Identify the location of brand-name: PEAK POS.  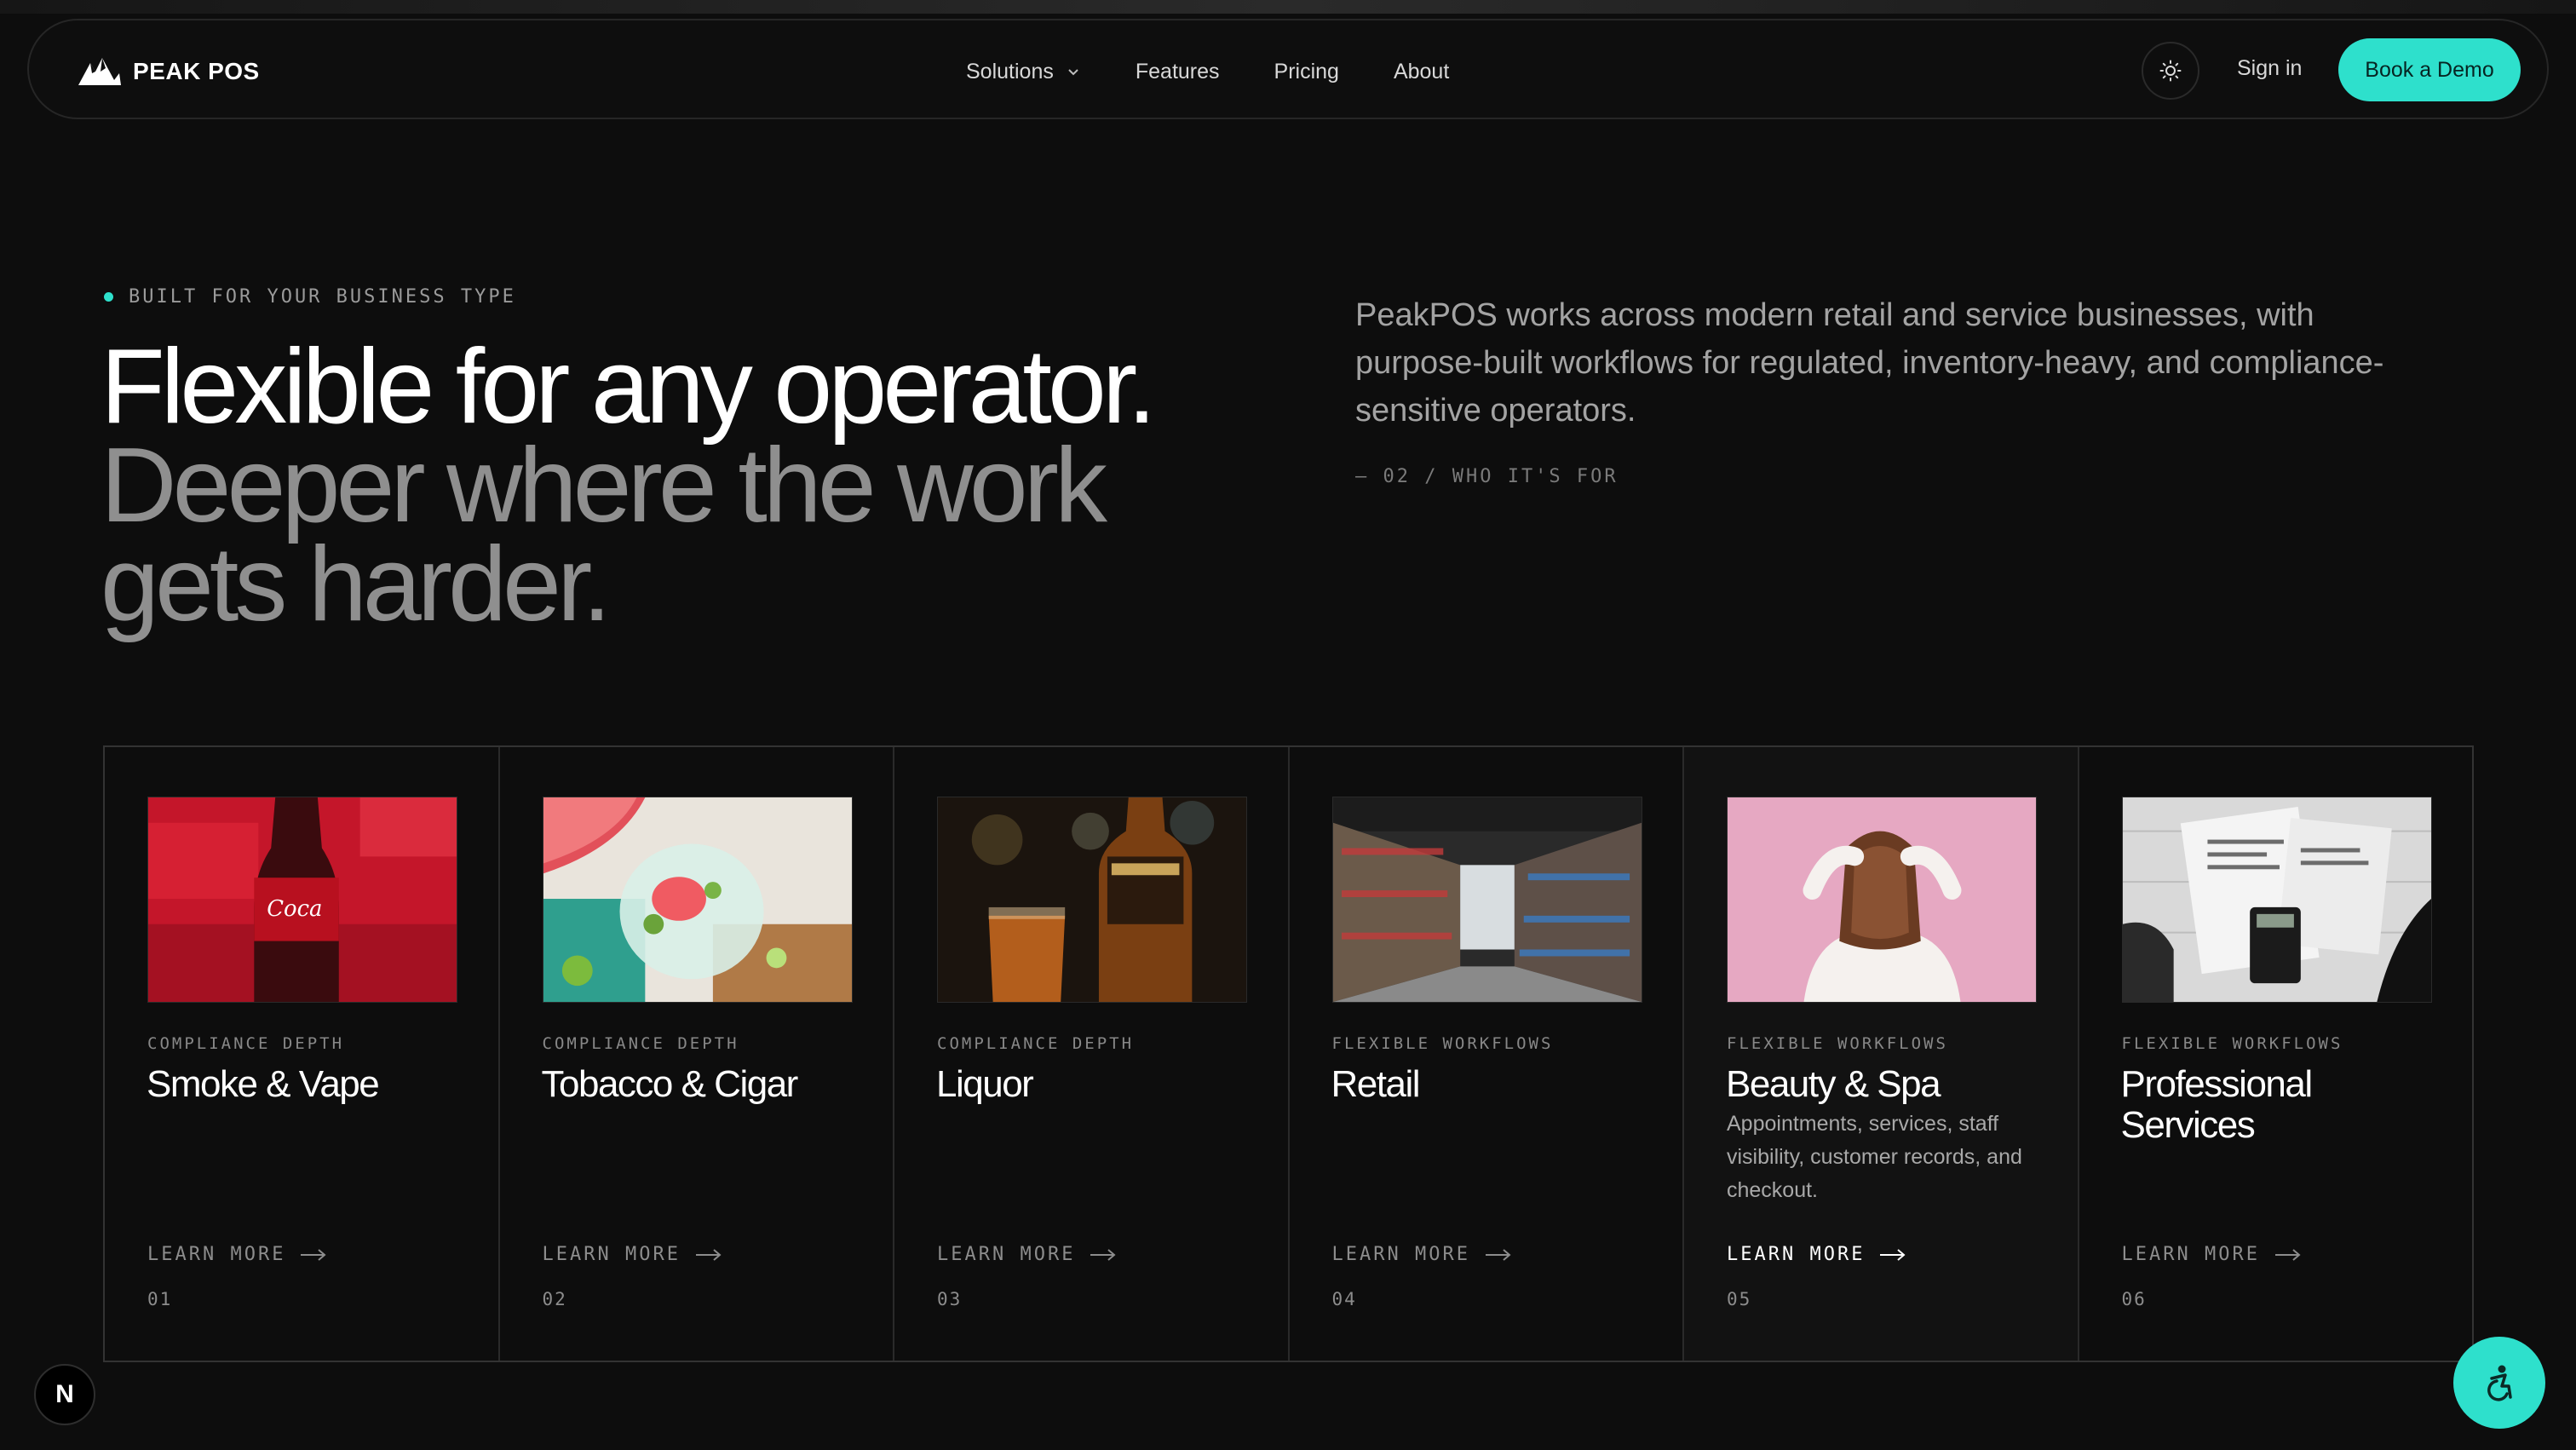
(197, 71).